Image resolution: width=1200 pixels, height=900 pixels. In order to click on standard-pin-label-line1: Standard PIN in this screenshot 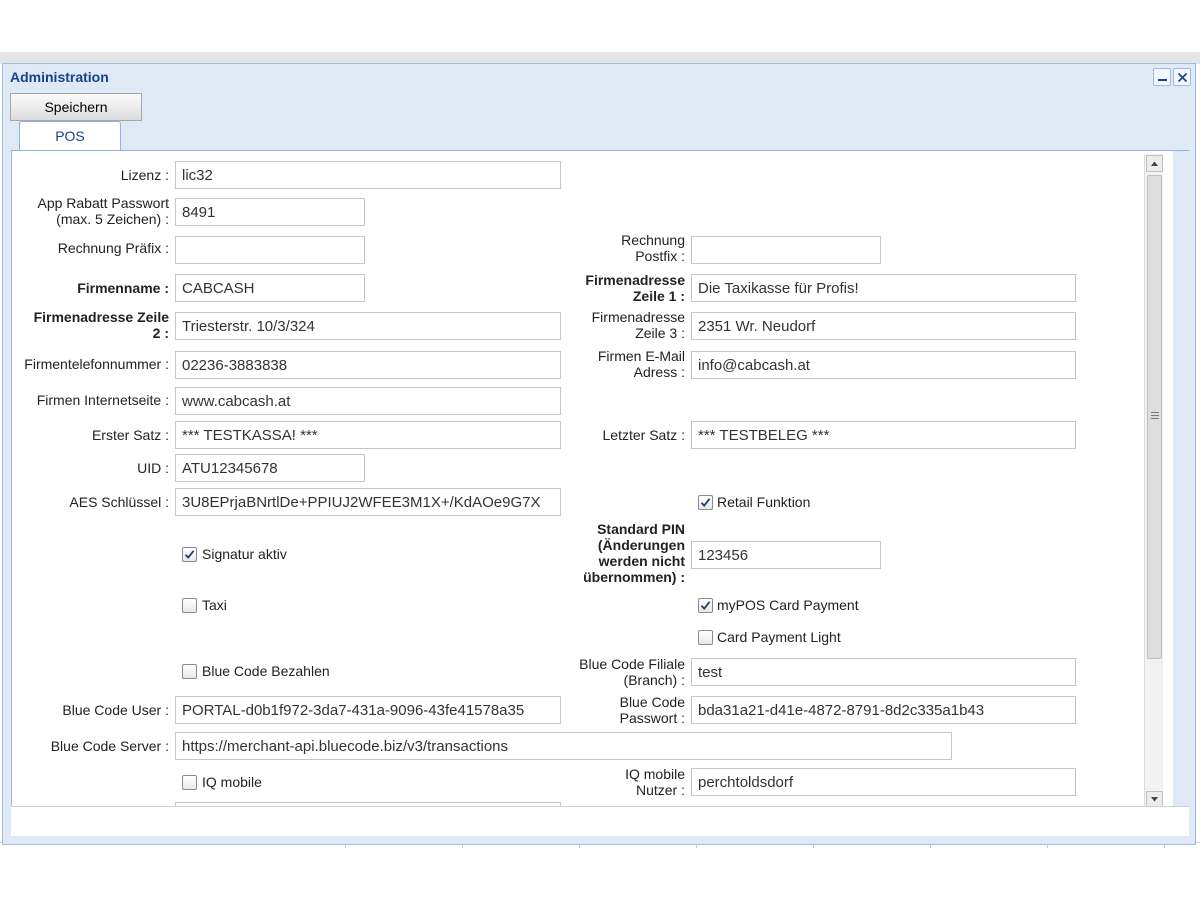, I will do `click(641, 529)`.